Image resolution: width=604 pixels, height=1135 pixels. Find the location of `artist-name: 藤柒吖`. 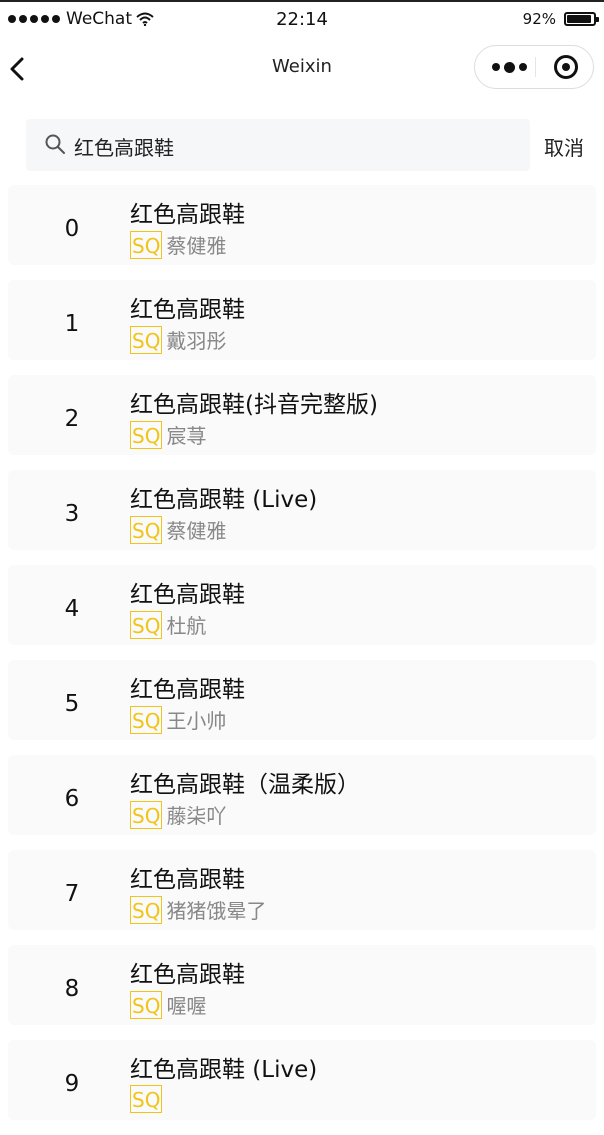

artist-name: 藤柒吖 is located at coordinates (196, 816).